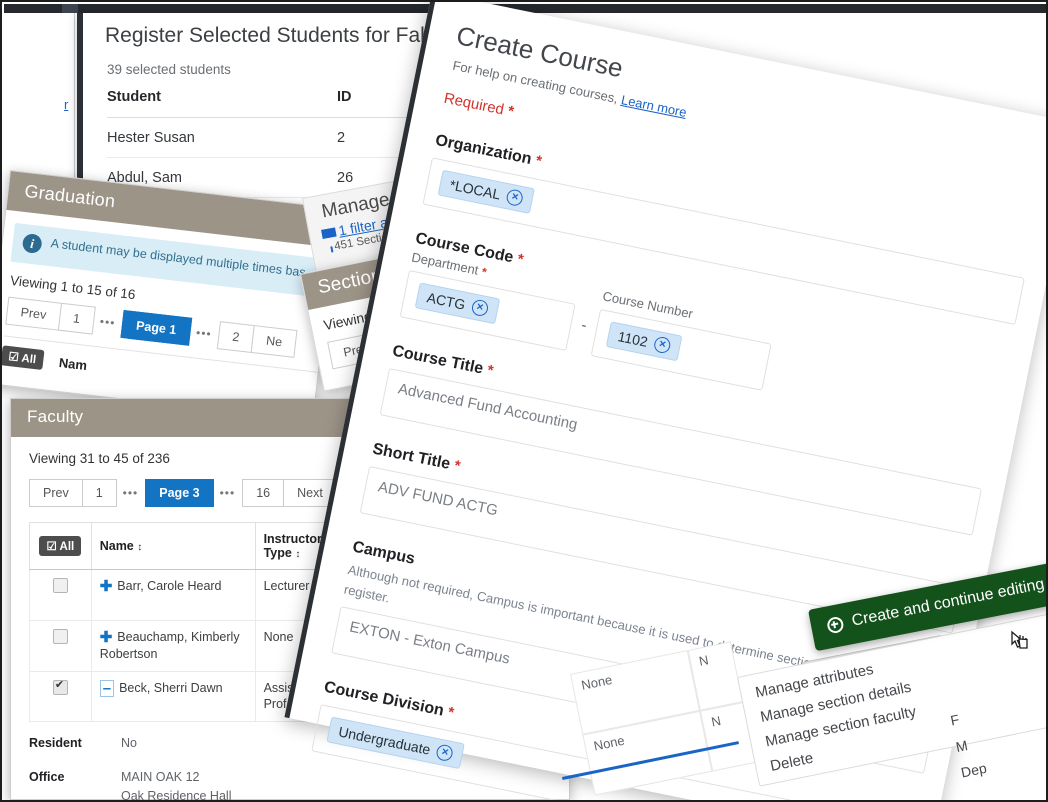  I want to click on course-number-chip: 1102 ✕, so click(644, 341).